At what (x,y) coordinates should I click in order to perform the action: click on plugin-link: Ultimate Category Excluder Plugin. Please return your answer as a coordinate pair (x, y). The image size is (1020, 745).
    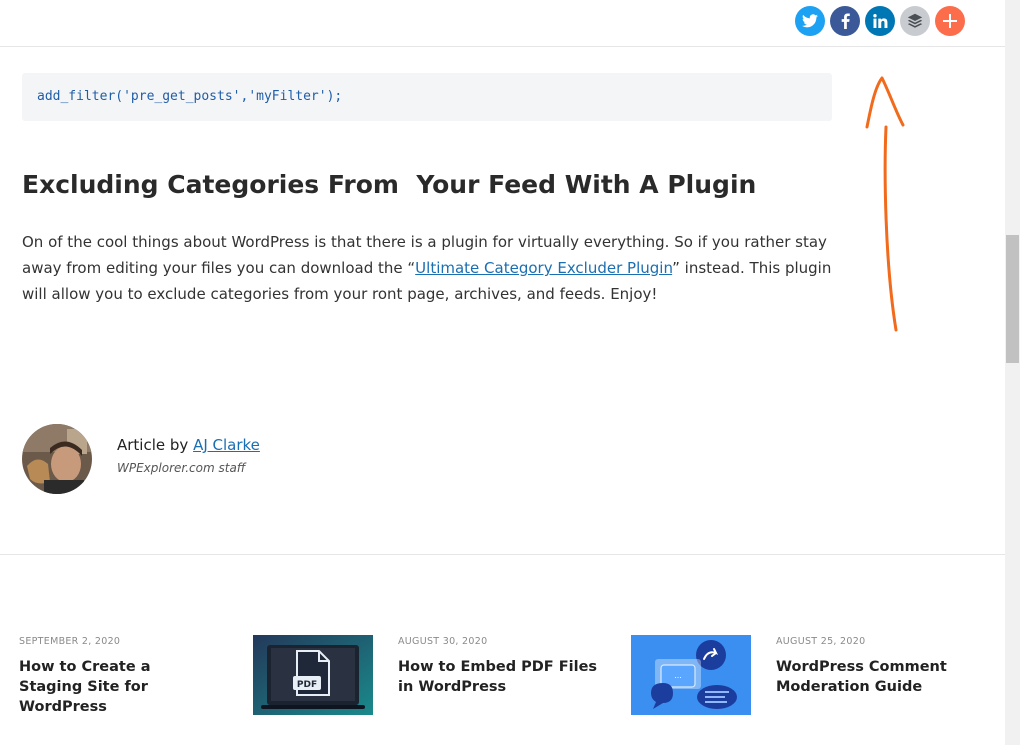
    Looking at the image, I should click on (543, 268).